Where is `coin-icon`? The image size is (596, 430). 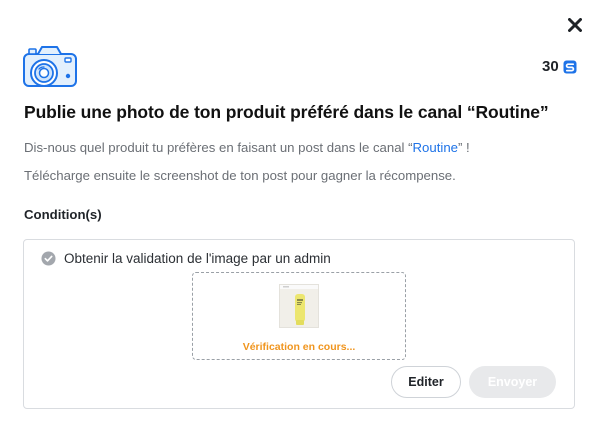 coin-icon is located at coordinates (570, 66).